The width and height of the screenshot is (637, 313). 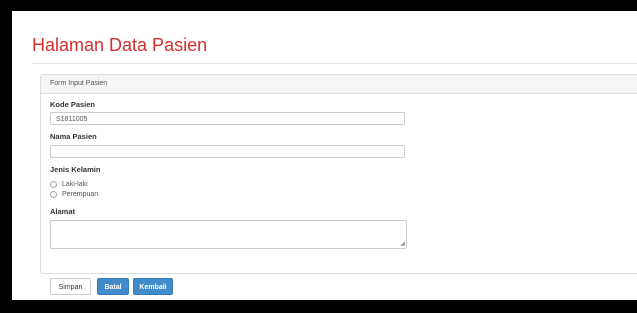 I want to click on panel-heading: Form Input Pasien, so click(x=339, y=84).